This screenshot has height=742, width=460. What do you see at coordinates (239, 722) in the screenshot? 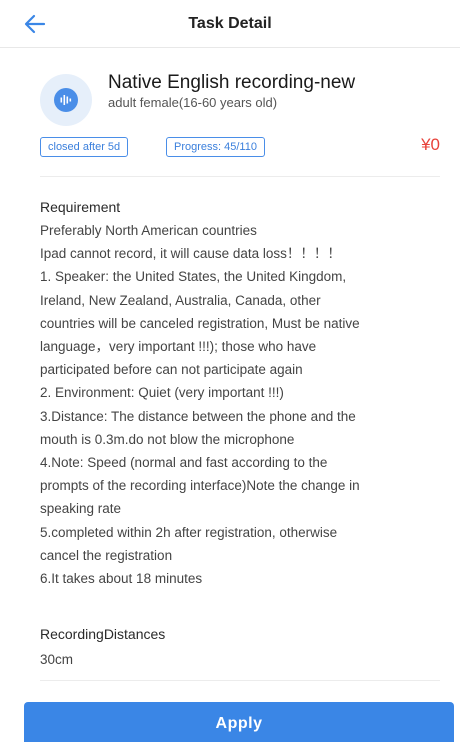
I see `apply-button: Apply` at bounding box center [239, 722].